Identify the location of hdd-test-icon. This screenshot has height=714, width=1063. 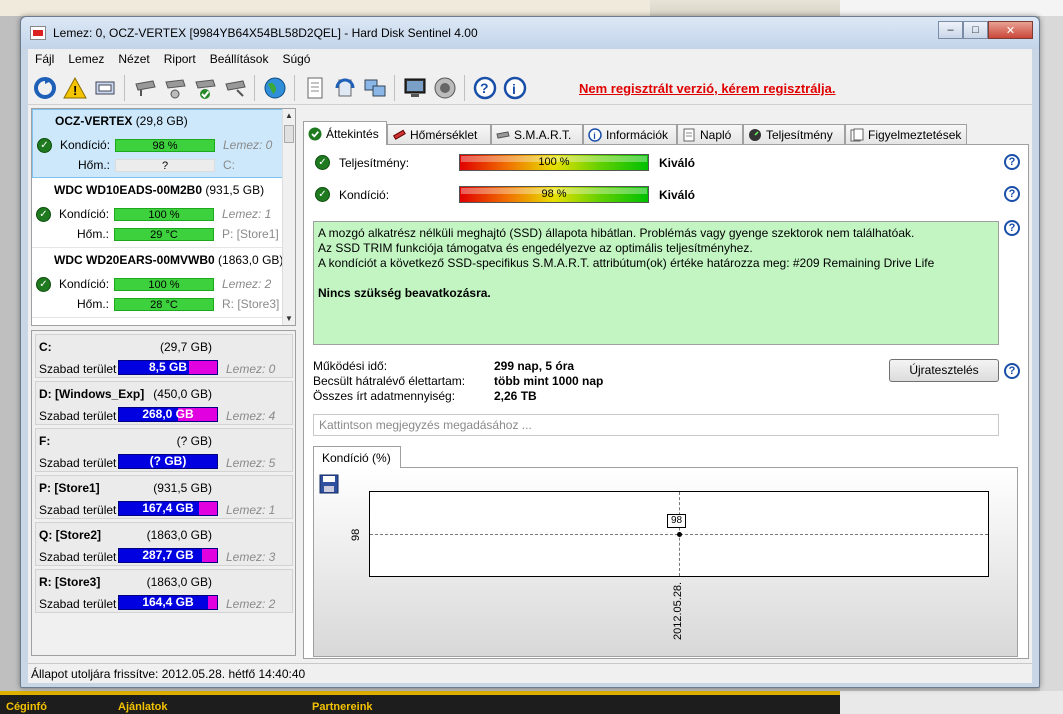
(175, 88).